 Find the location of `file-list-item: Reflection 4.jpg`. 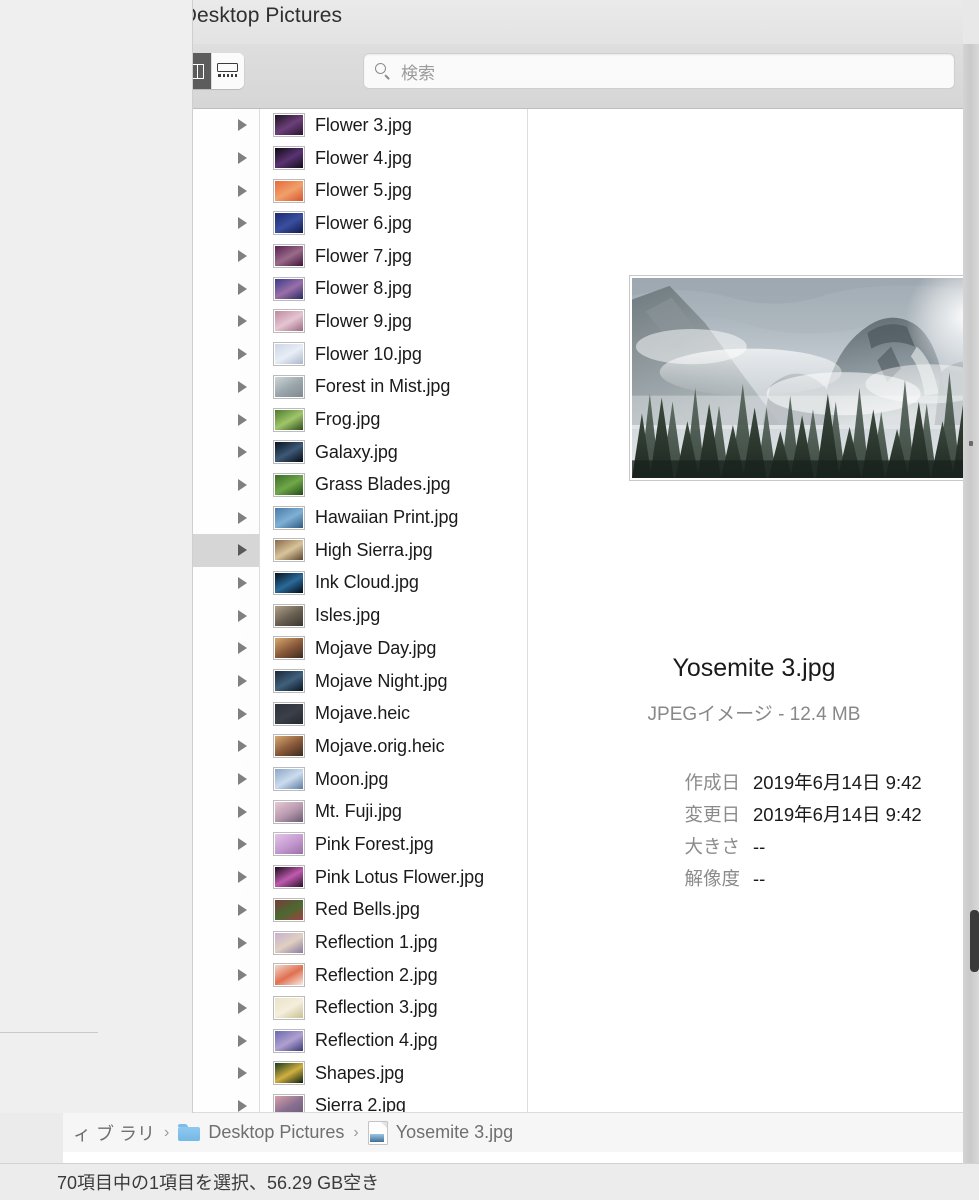

file-list-item: Reflection 4.jpg is located at coordinates (393, 1040).